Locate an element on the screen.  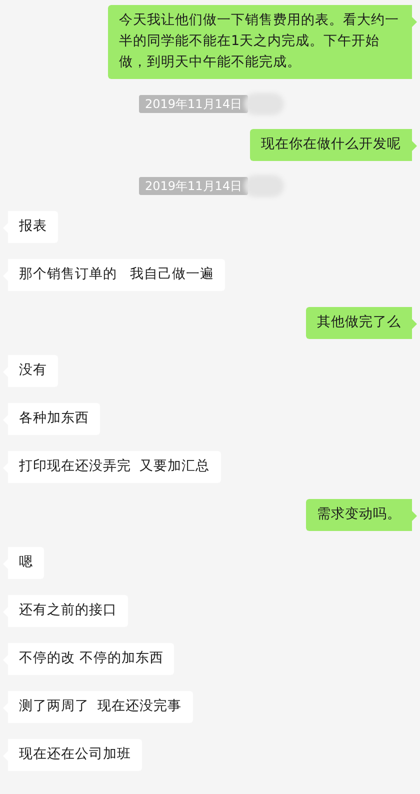
message-bubble: 报表 is located at coordinates (30, 227).